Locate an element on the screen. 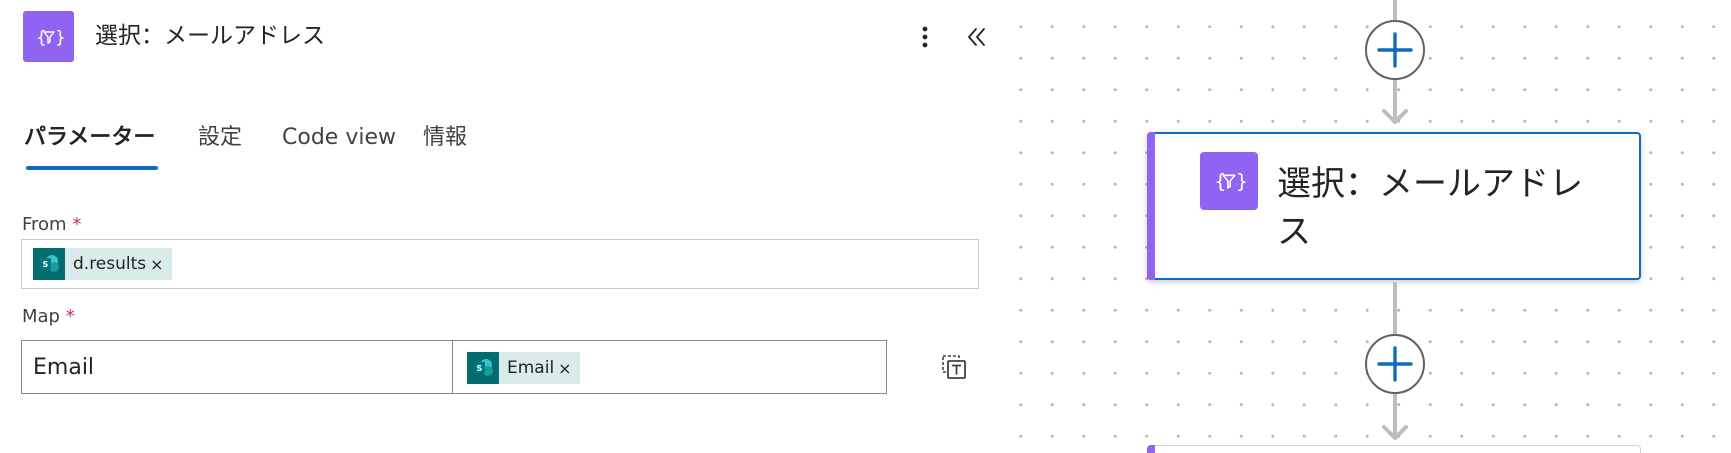 This screenshot has height=453, width=1731. map-label-text: Map is located at coordinates (41, 316).